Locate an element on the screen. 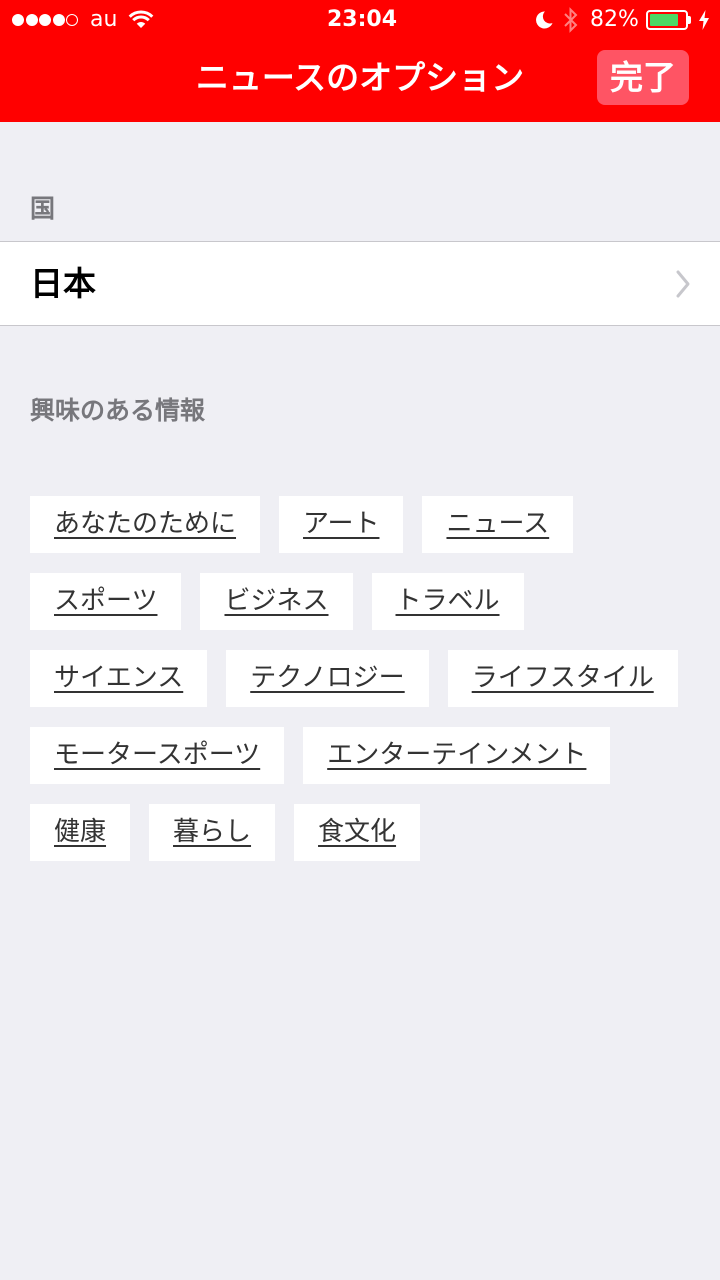  country-section-header: 国 is located at coordinates (43, 208).